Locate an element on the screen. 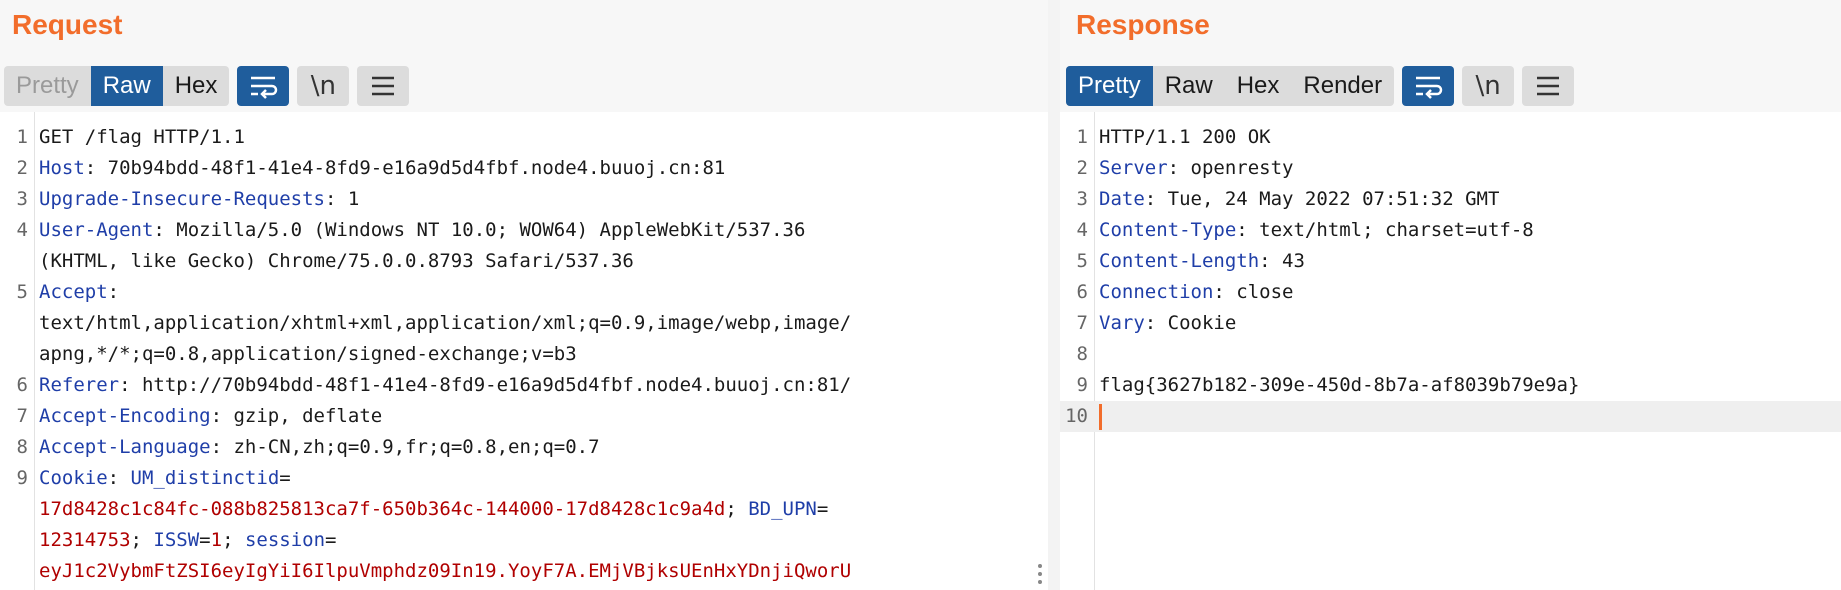 The width and height of the screenshot is (1841, 590). code-line: 12314753; ISSW=1; session= is located at coordinates (524, 540).